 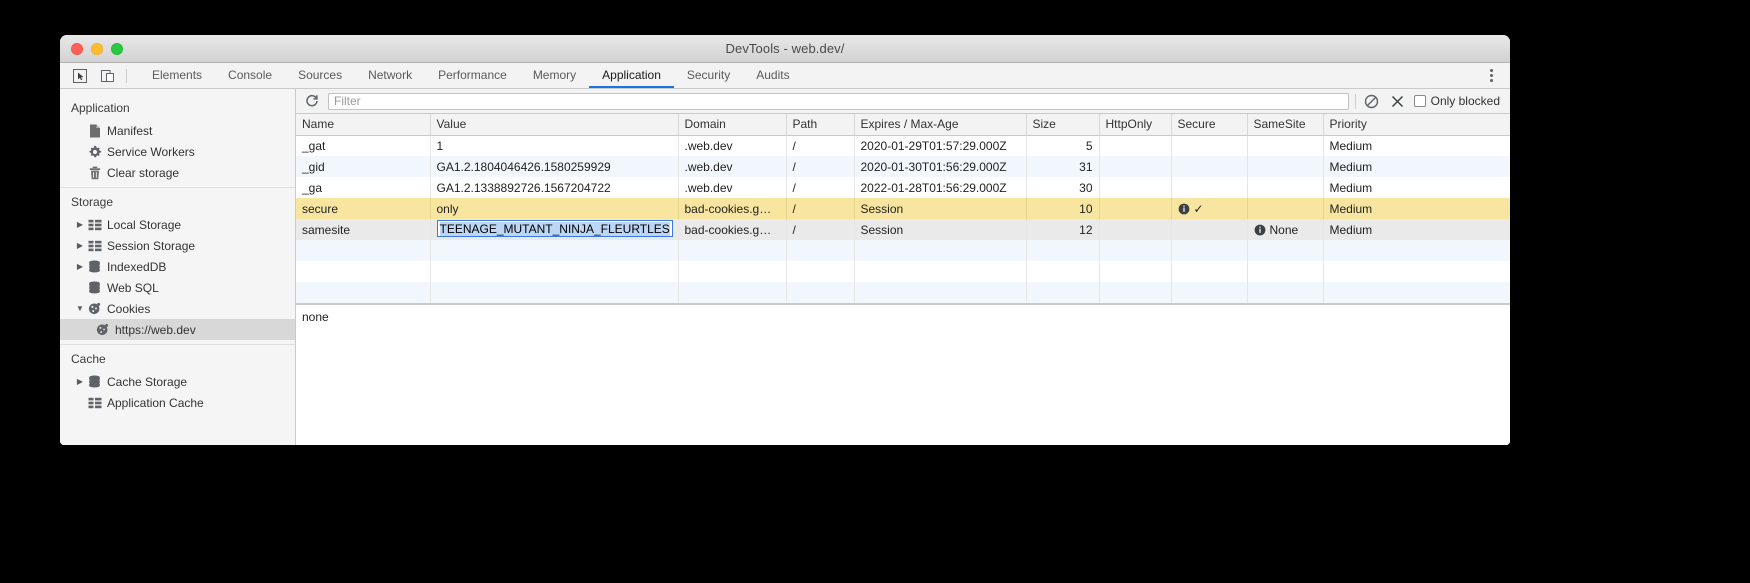 What do you see at coordinates (1063, 208) in the screenshot?
I see `cell-size: 10` at bounding box center [1063, 208].